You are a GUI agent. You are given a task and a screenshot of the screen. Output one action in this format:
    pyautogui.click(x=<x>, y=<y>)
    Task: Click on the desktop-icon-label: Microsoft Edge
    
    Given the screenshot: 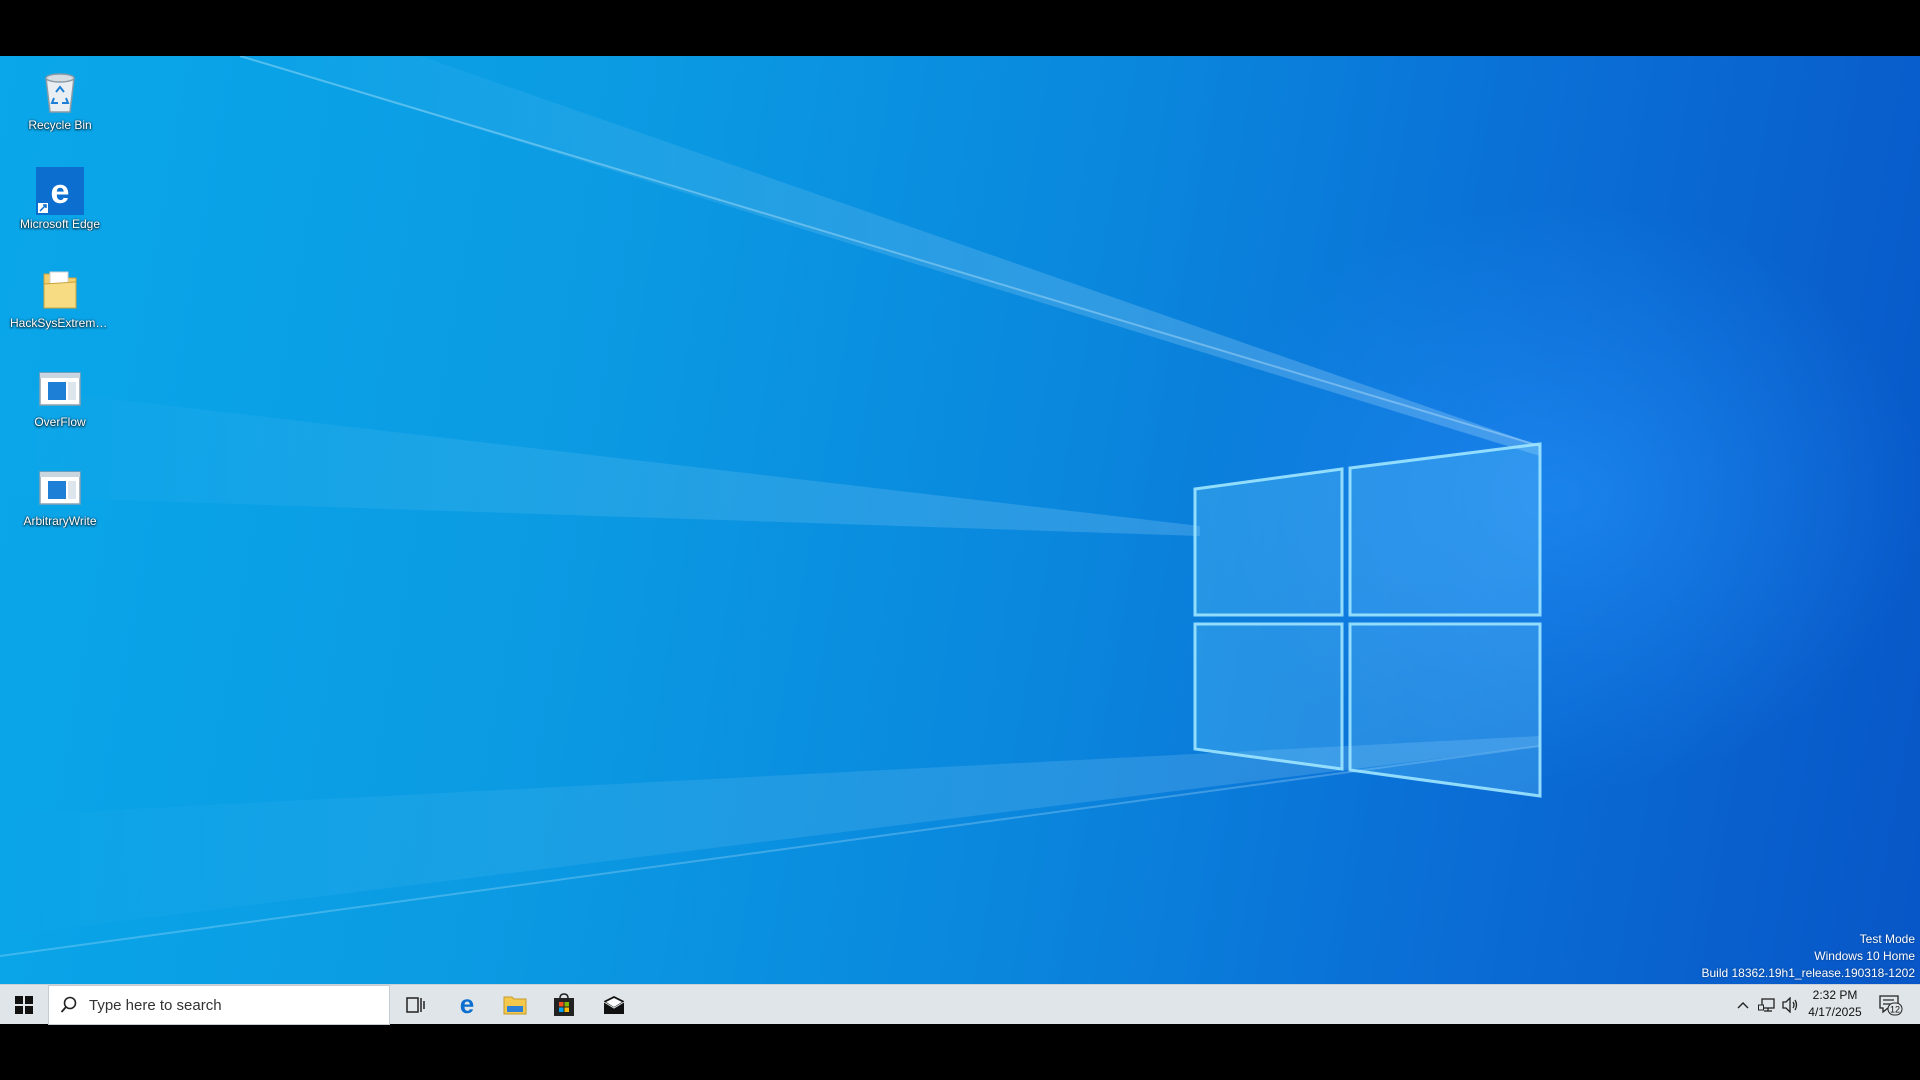 What is the action you would take?
    pyautogui.click(x=60, y=224)
    